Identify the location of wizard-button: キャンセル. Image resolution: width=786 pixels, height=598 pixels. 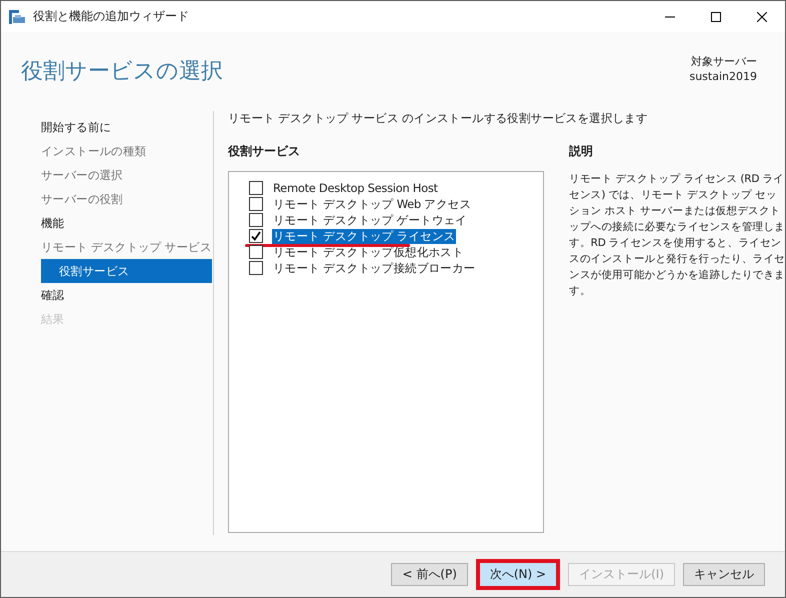
(724, 574).